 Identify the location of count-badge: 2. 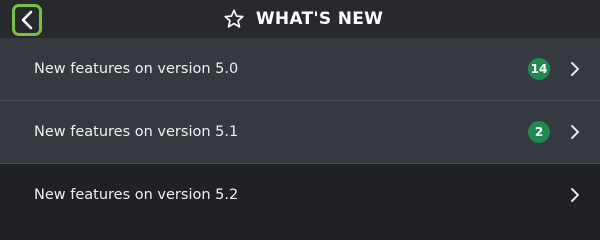
(539, 132).